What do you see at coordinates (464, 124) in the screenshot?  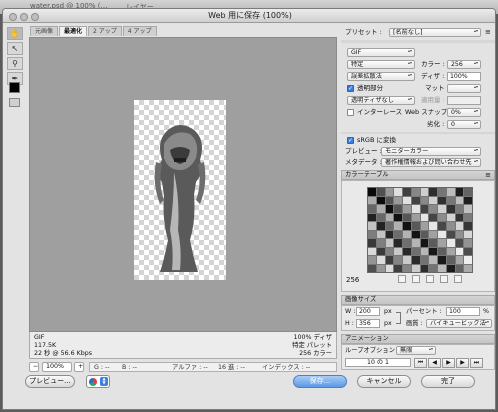 I see `lossy-select: 0` at bounding box center [464, 124].